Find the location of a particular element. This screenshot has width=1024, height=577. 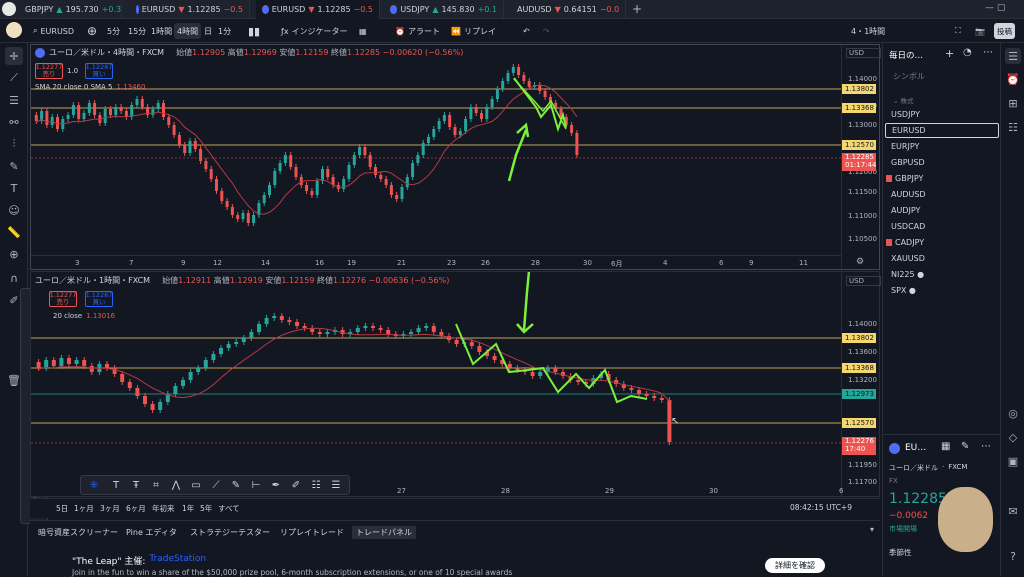

watchlist-item: USDCAD is located at coordinates (942, 226).